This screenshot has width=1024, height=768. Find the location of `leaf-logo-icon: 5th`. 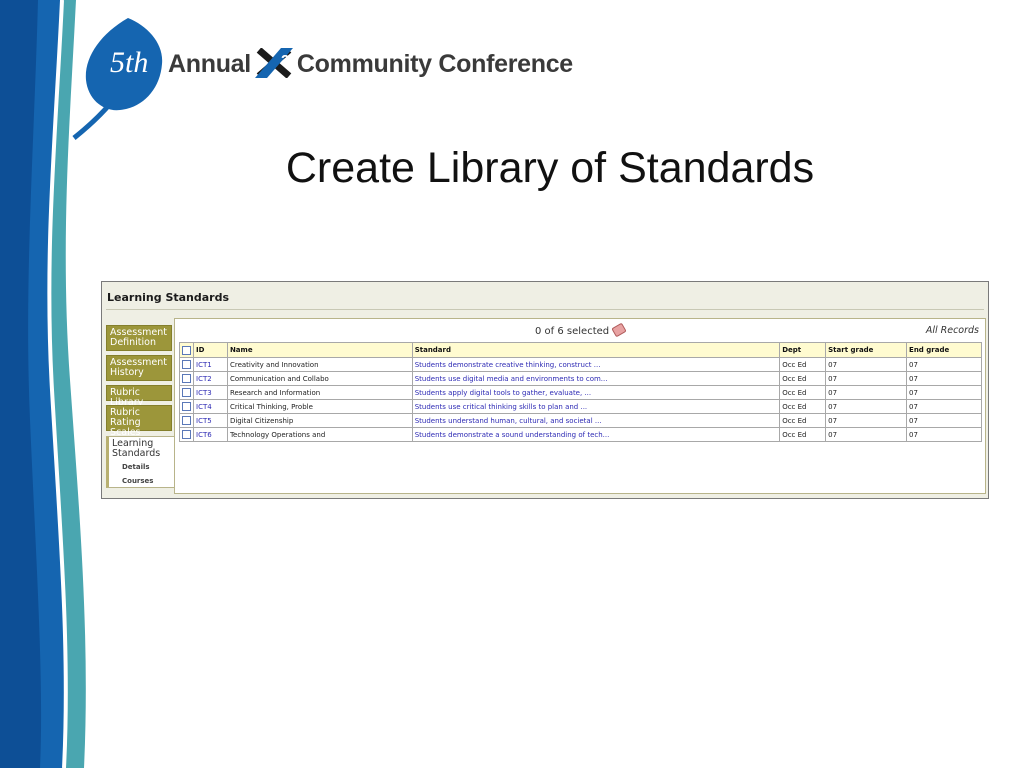

leaf-logo-icon: 5th is located at coordinates (117, 79).